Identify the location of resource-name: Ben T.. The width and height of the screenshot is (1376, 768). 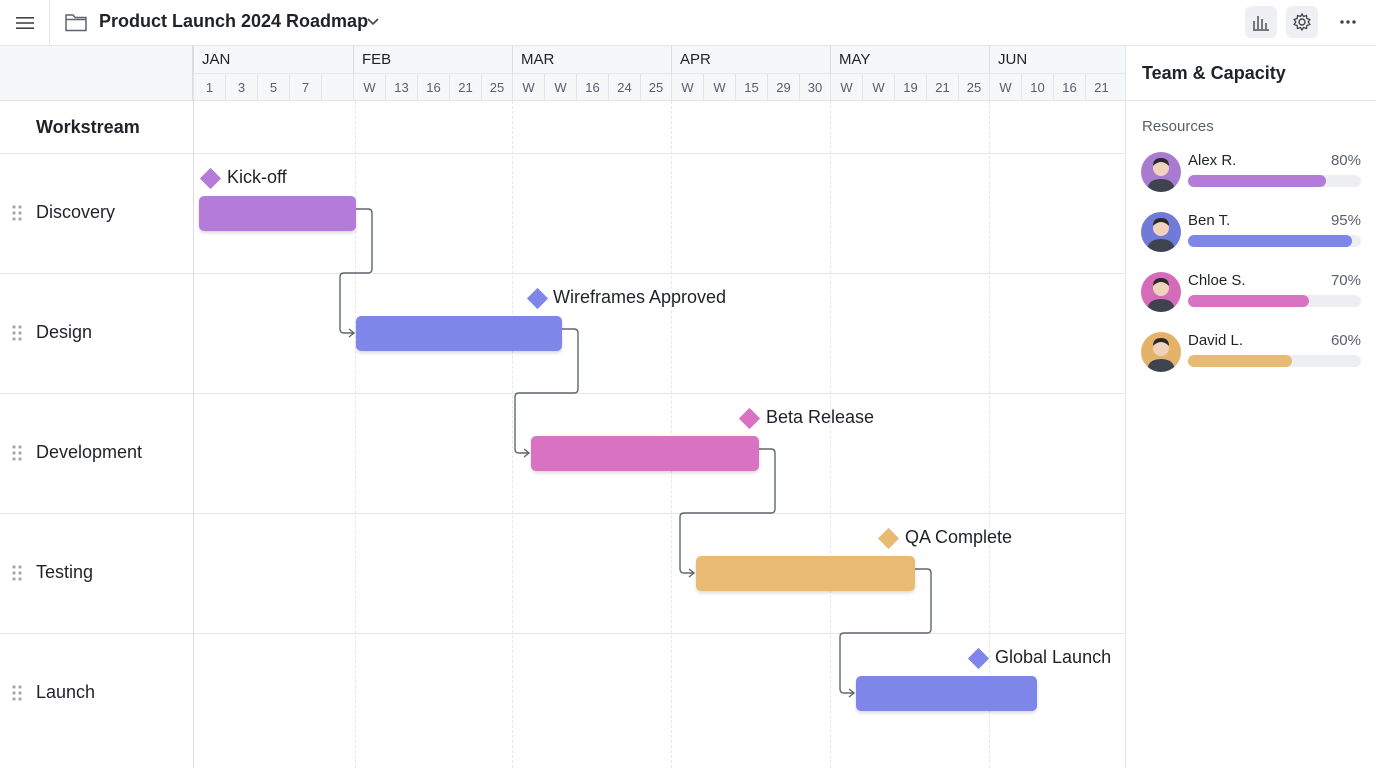
(1209, 220).